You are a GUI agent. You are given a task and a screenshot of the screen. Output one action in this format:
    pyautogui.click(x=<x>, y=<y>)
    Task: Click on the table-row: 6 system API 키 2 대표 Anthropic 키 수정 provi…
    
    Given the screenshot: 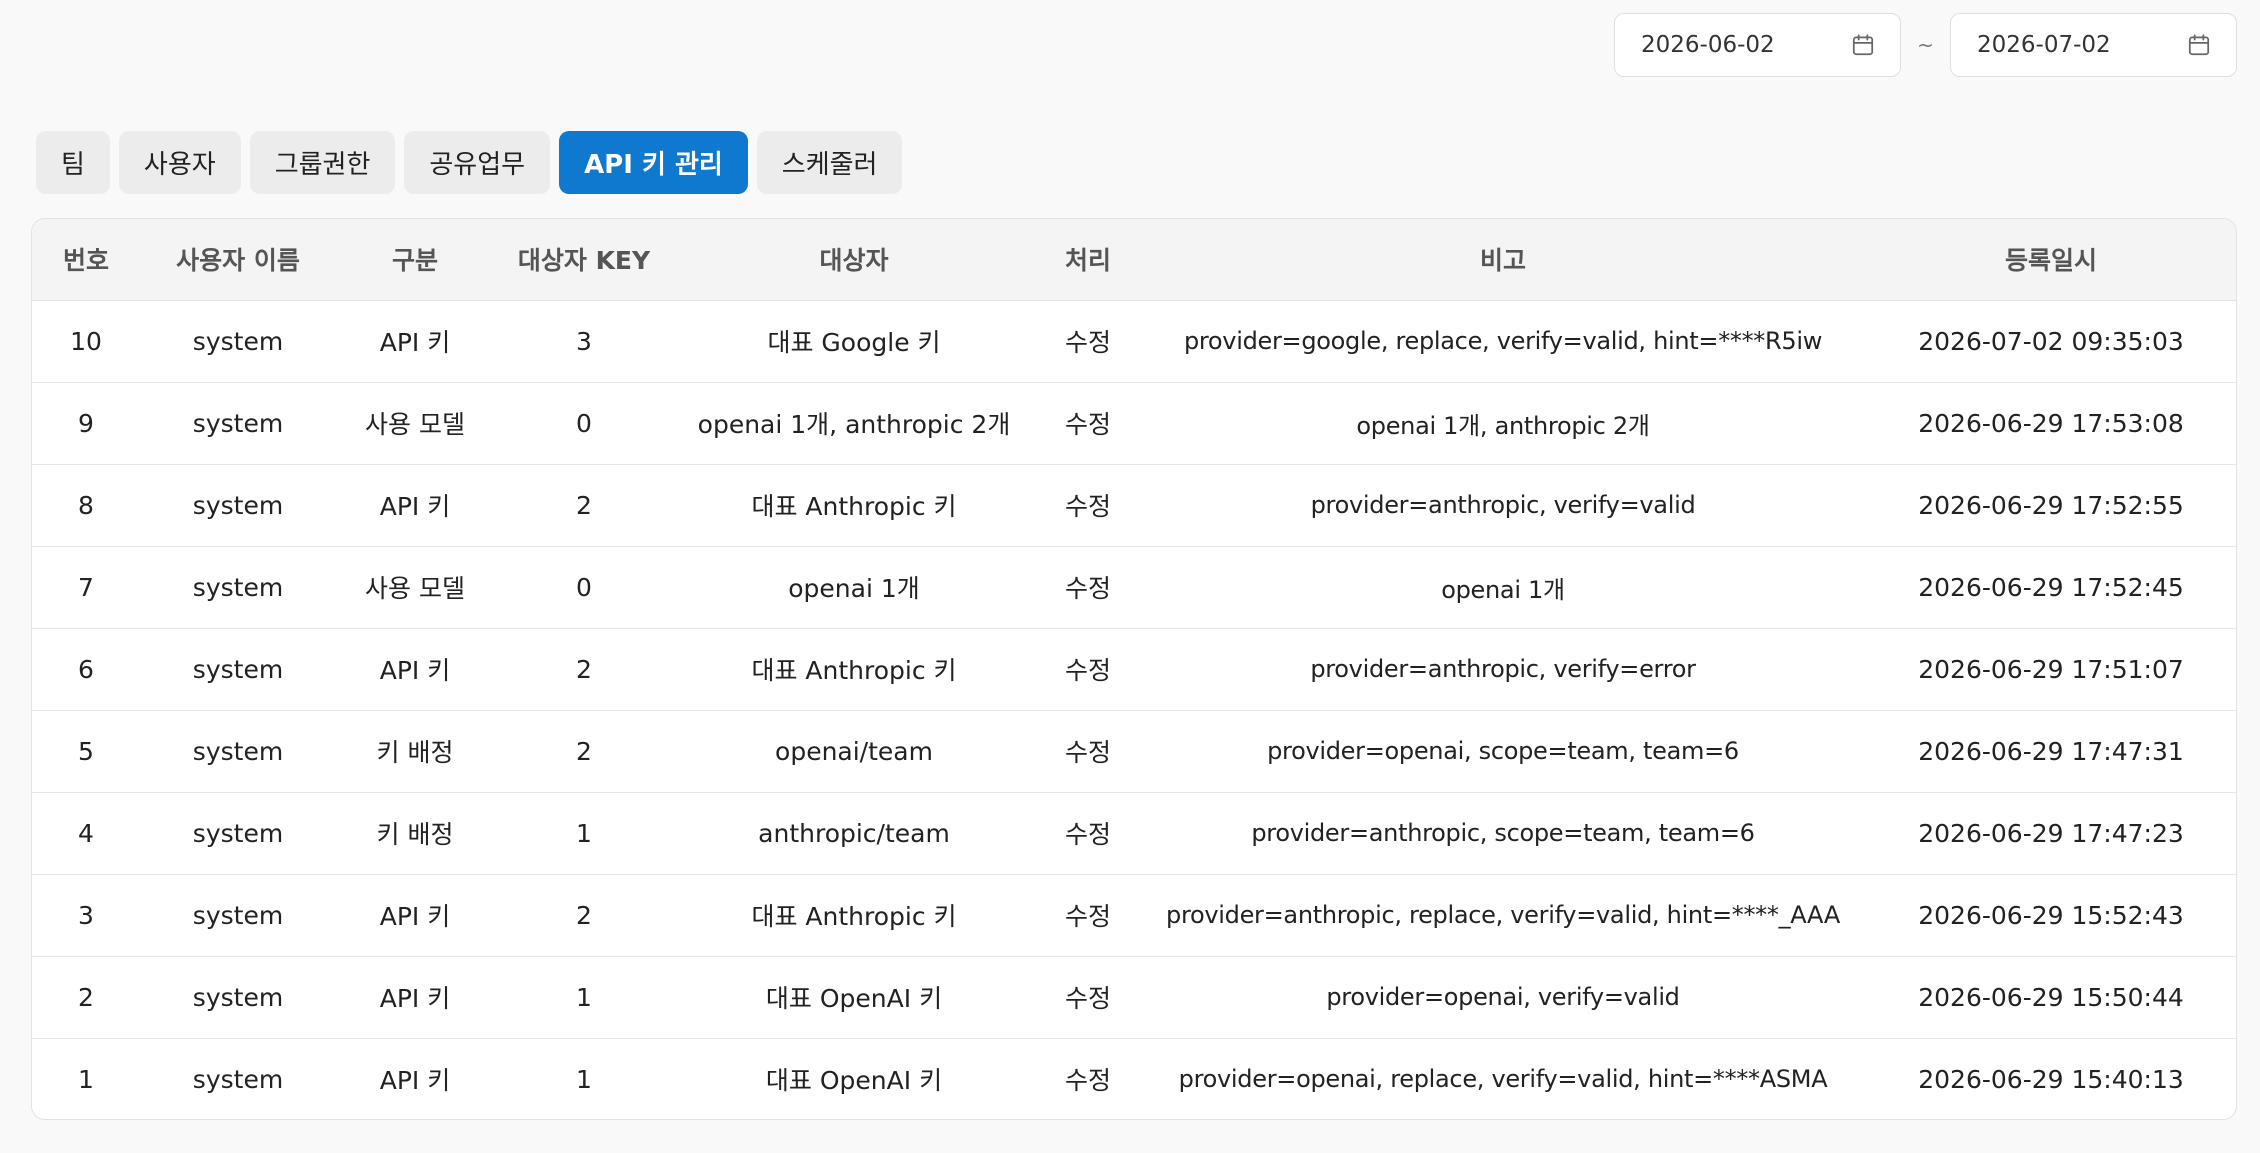 What is the action you would take?
    pyautogui.click(x=1134, y=669)
    